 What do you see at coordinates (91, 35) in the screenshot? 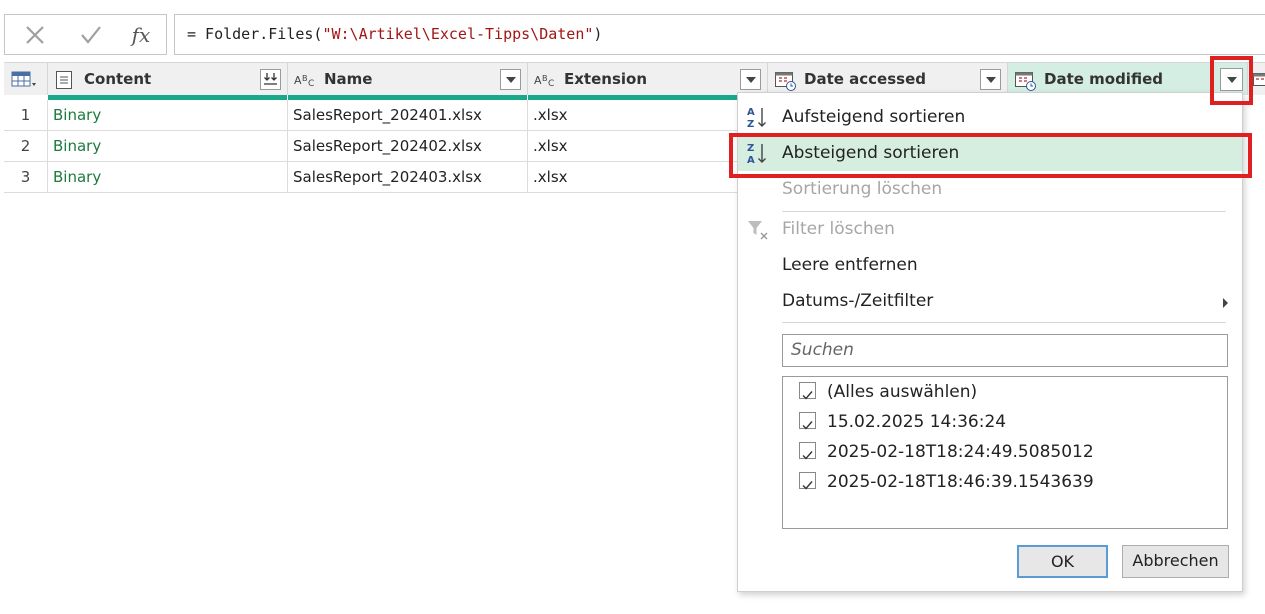
I see `check-icon` at bounding box center [91, 35].